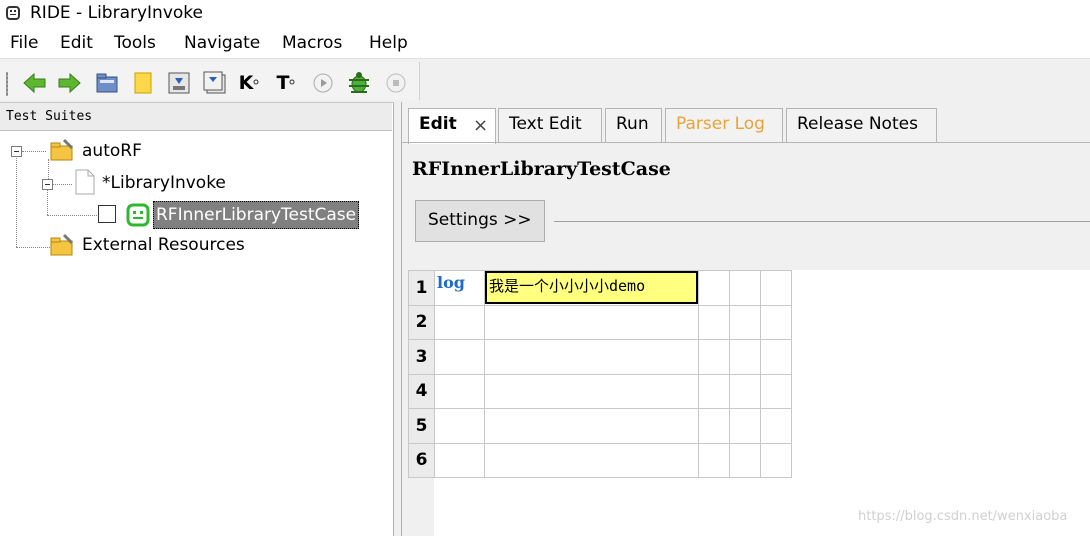  Describe the element at coordinates (107, 214) in the screenshot. I see `testcase-checkbox` at that location.